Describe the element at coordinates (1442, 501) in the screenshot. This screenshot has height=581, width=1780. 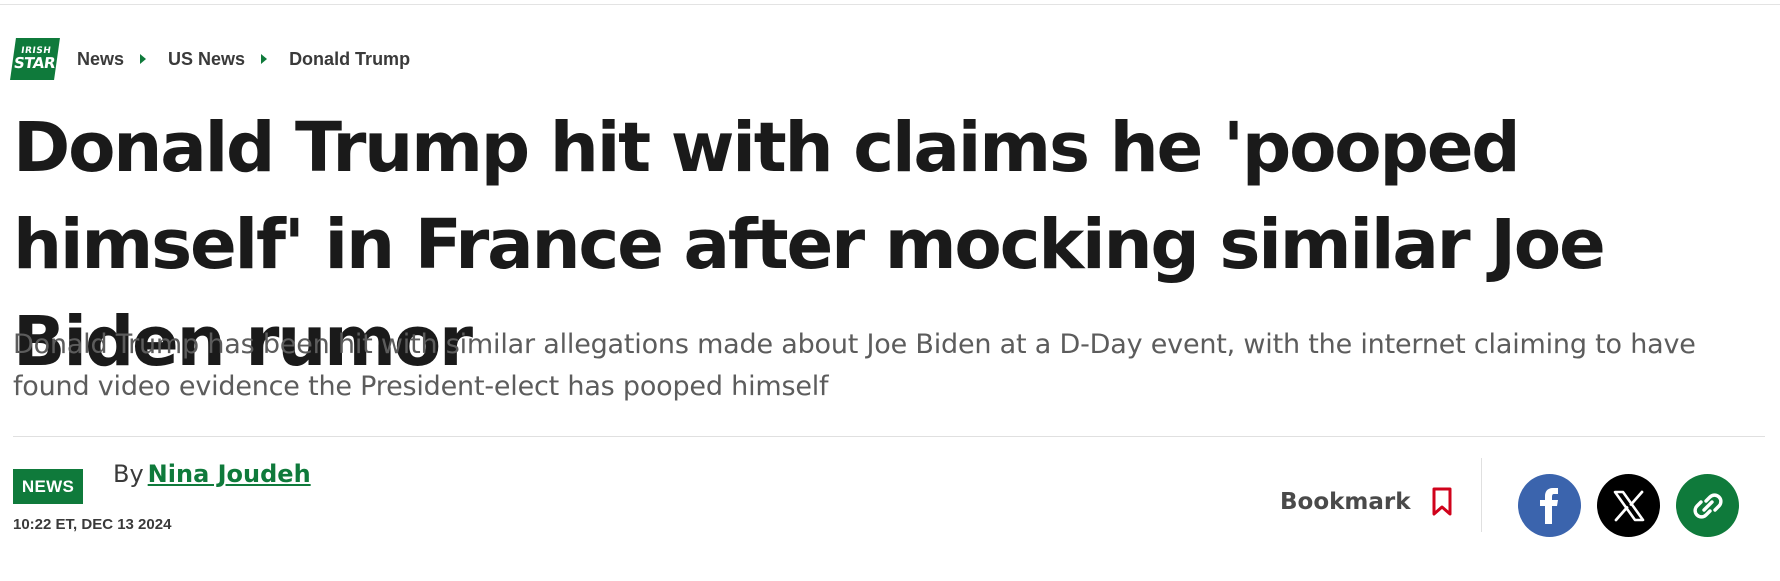
I see `bookmark-icon` at that location.